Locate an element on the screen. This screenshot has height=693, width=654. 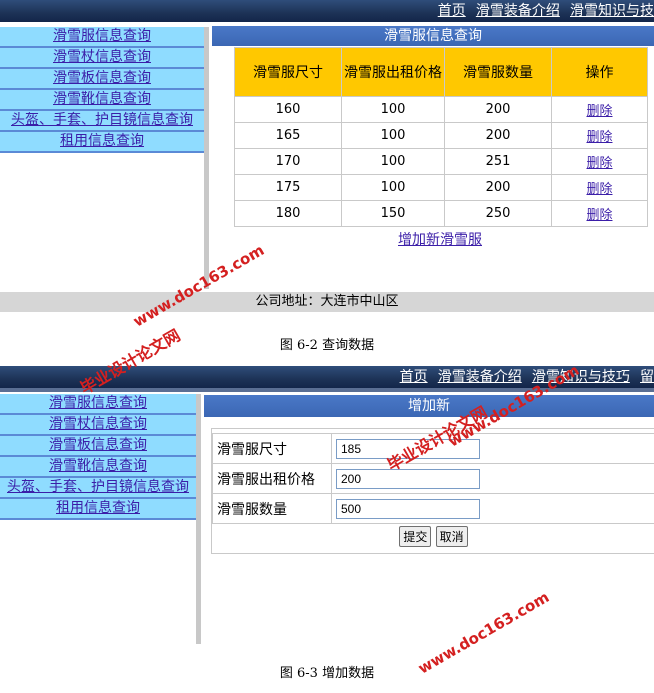
submit-button: 提交 is located at coordinates (415, 536).